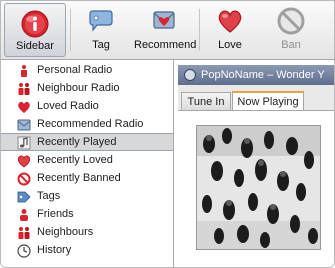  Describe the element at coordinates (230, 45) in the screenshot. I see `love-button-label: Love` at that location.